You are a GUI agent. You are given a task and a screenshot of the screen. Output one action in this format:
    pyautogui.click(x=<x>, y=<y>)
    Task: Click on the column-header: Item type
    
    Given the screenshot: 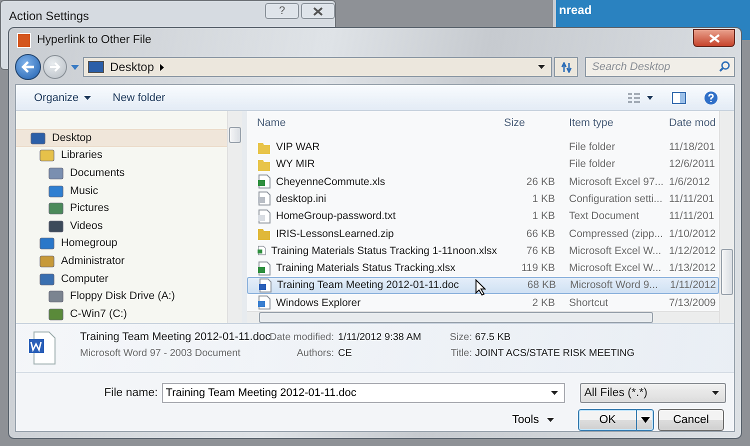 What is the action you would take?
    pyautogui.click(x=613, y=122)
    